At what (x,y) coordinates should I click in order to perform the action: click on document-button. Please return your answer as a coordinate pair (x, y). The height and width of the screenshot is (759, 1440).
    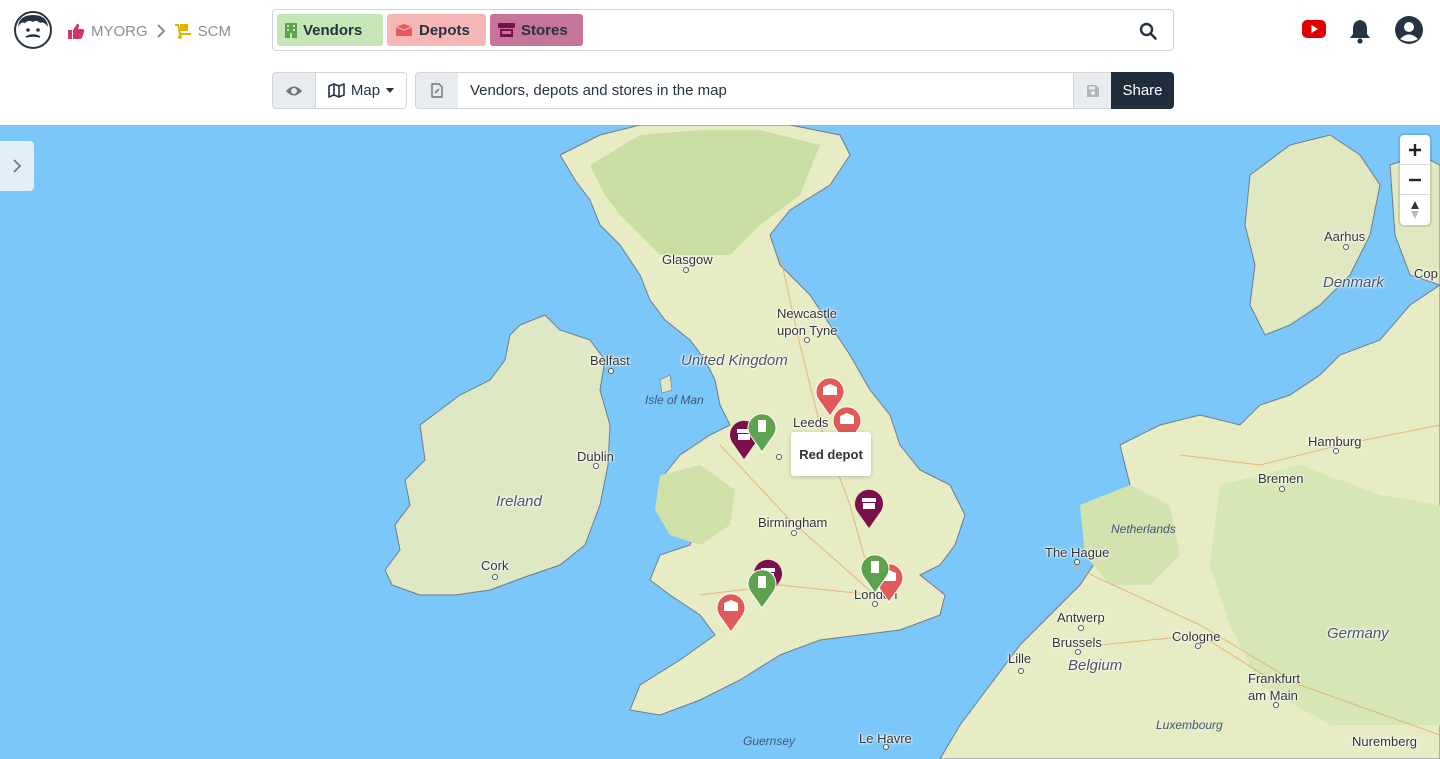
    Looking at the image, I should click on (437, 90).